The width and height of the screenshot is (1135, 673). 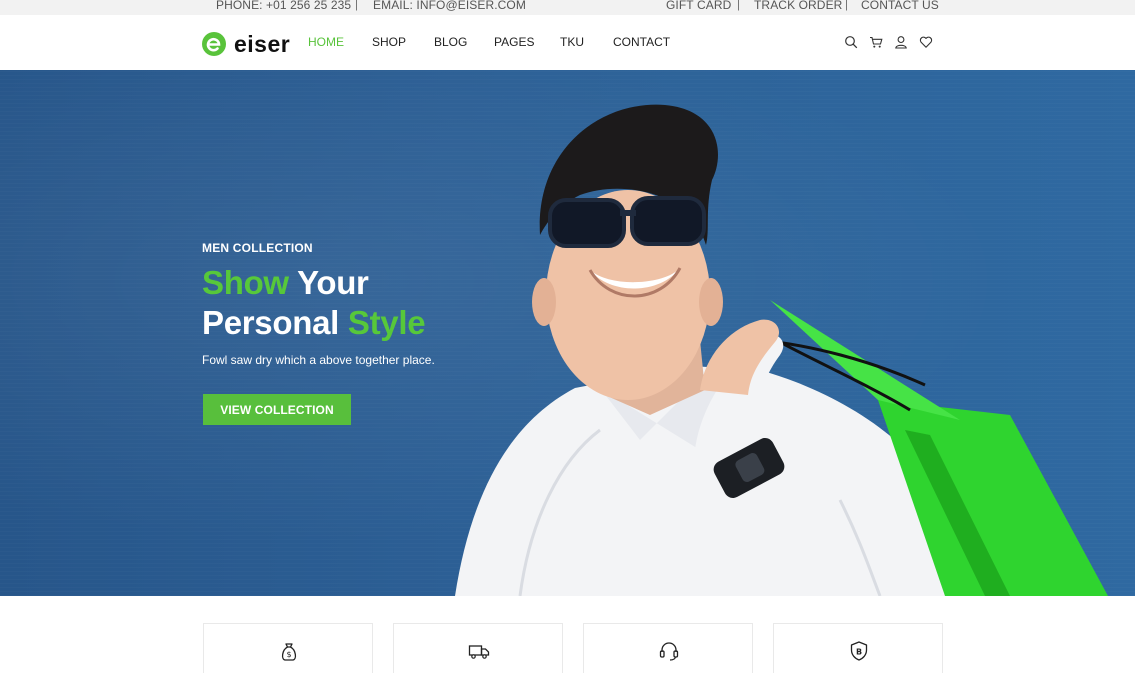 I want to click on feature-card: B, so click(x=858, y=648).